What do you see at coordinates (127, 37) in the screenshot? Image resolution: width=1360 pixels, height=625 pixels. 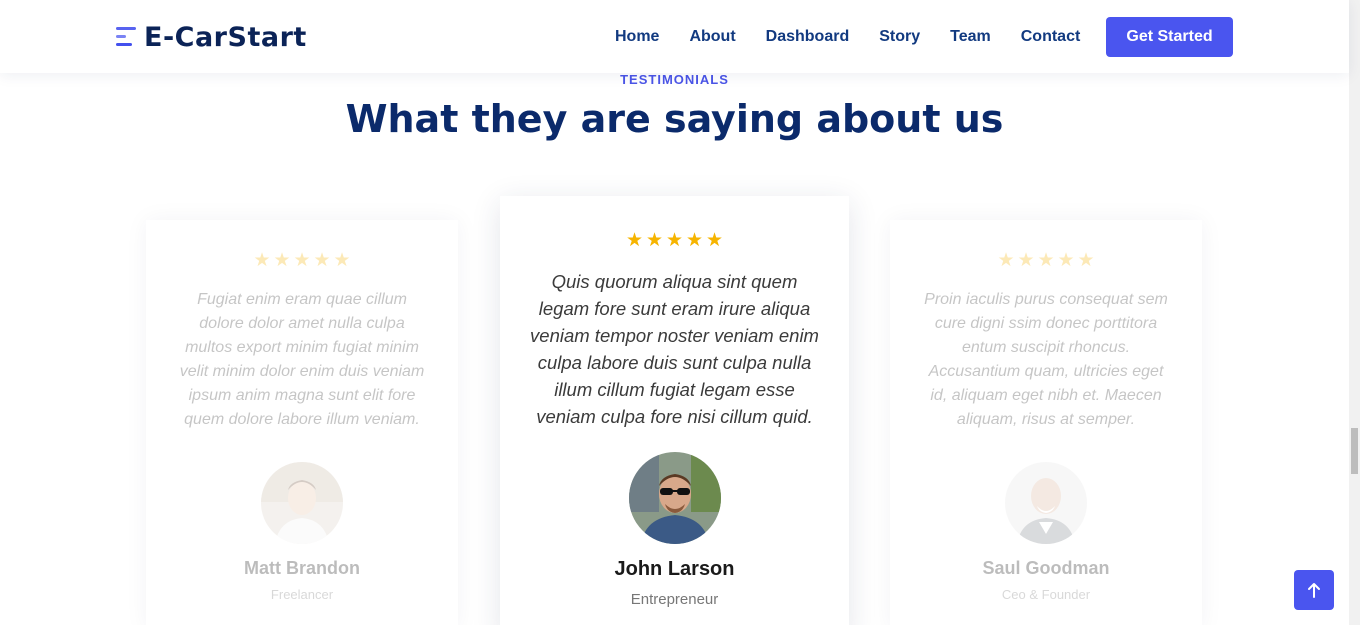 I see `logo-icon` at bounding box center [127, 37].